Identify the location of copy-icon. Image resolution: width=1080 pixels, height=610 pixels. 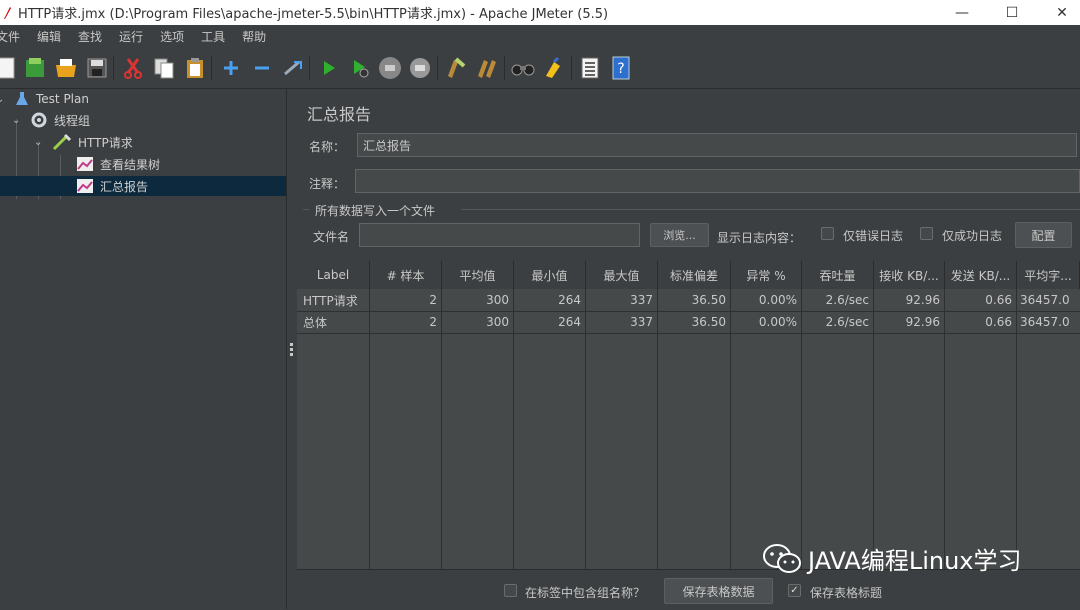
(164, 68).